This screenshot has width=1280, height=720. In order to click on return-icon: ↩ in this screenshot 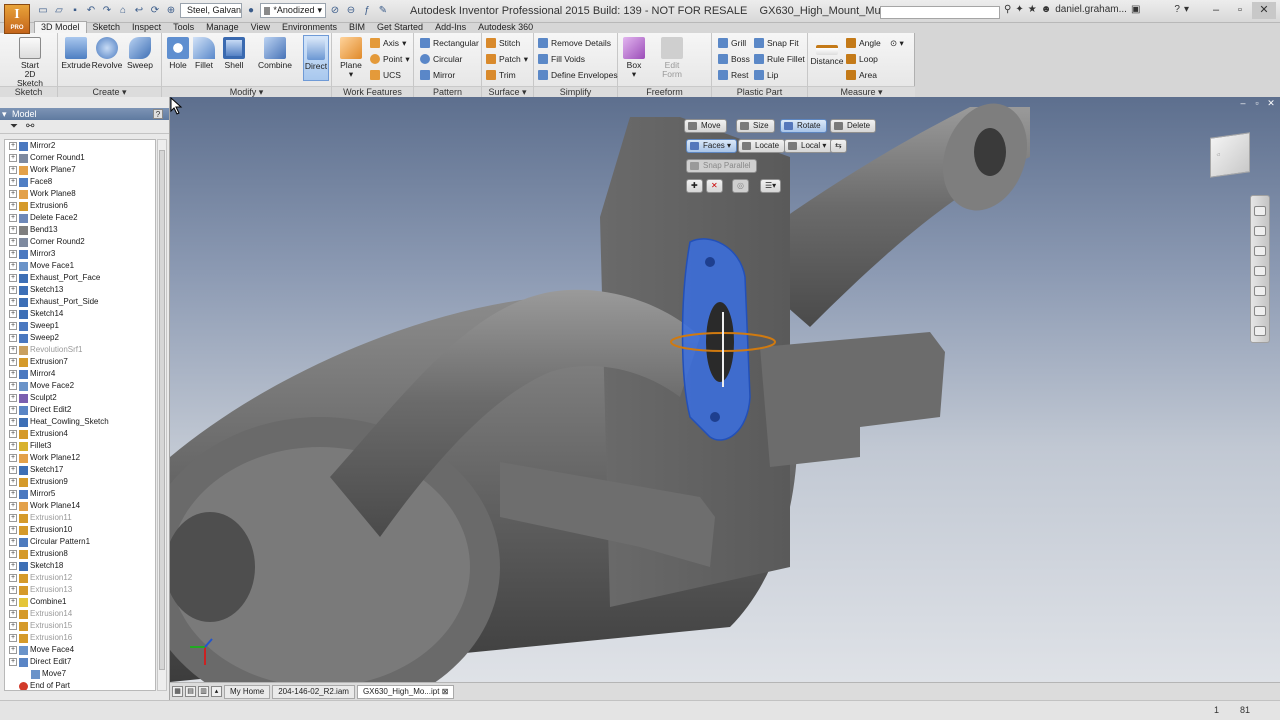, I will do `click(139, 11)`.